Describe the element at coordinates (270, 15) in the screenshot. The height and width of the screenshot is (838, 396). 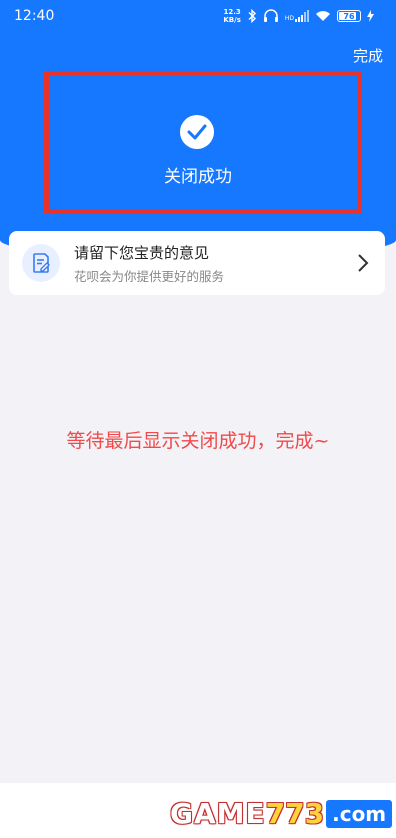
I see `headphones-icon` at that location.